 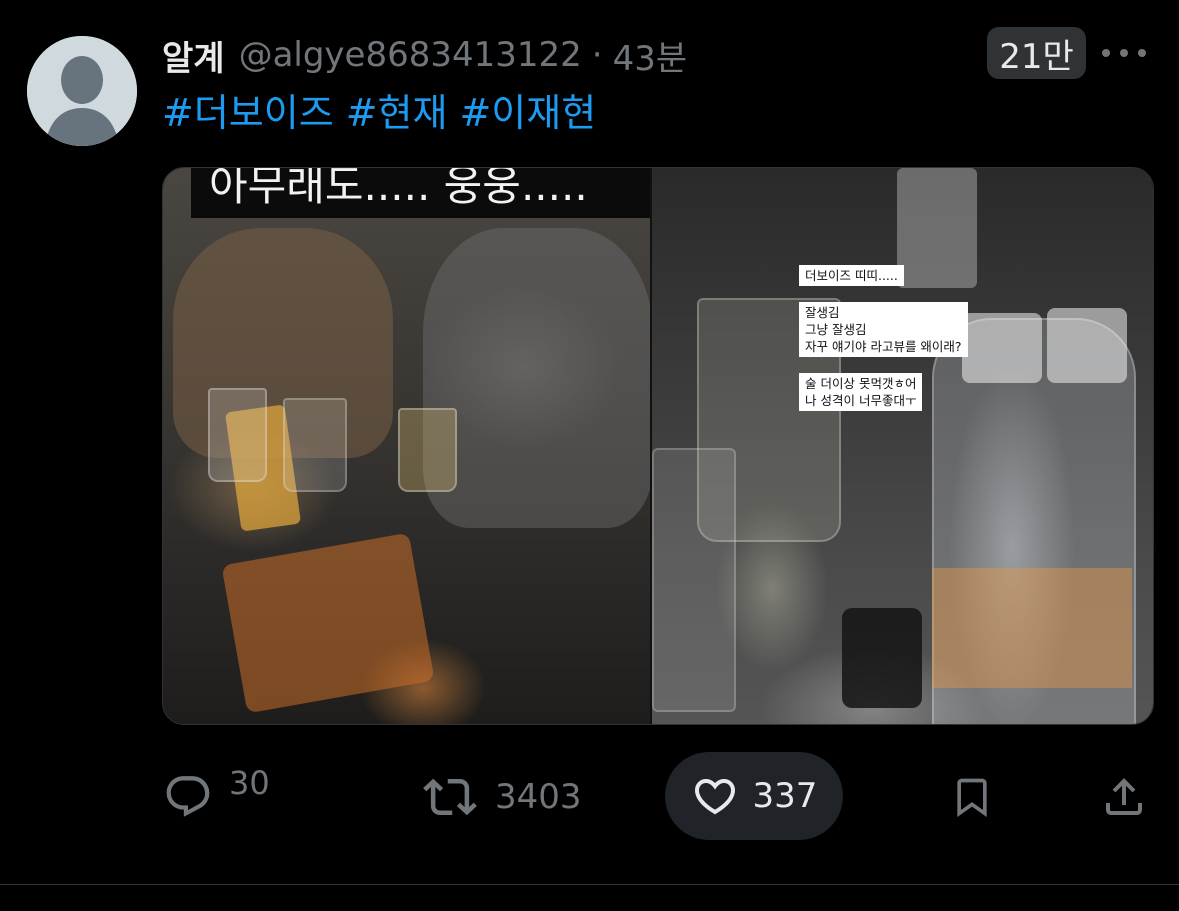 I want to click on avatar, so click(x=82, y=91).